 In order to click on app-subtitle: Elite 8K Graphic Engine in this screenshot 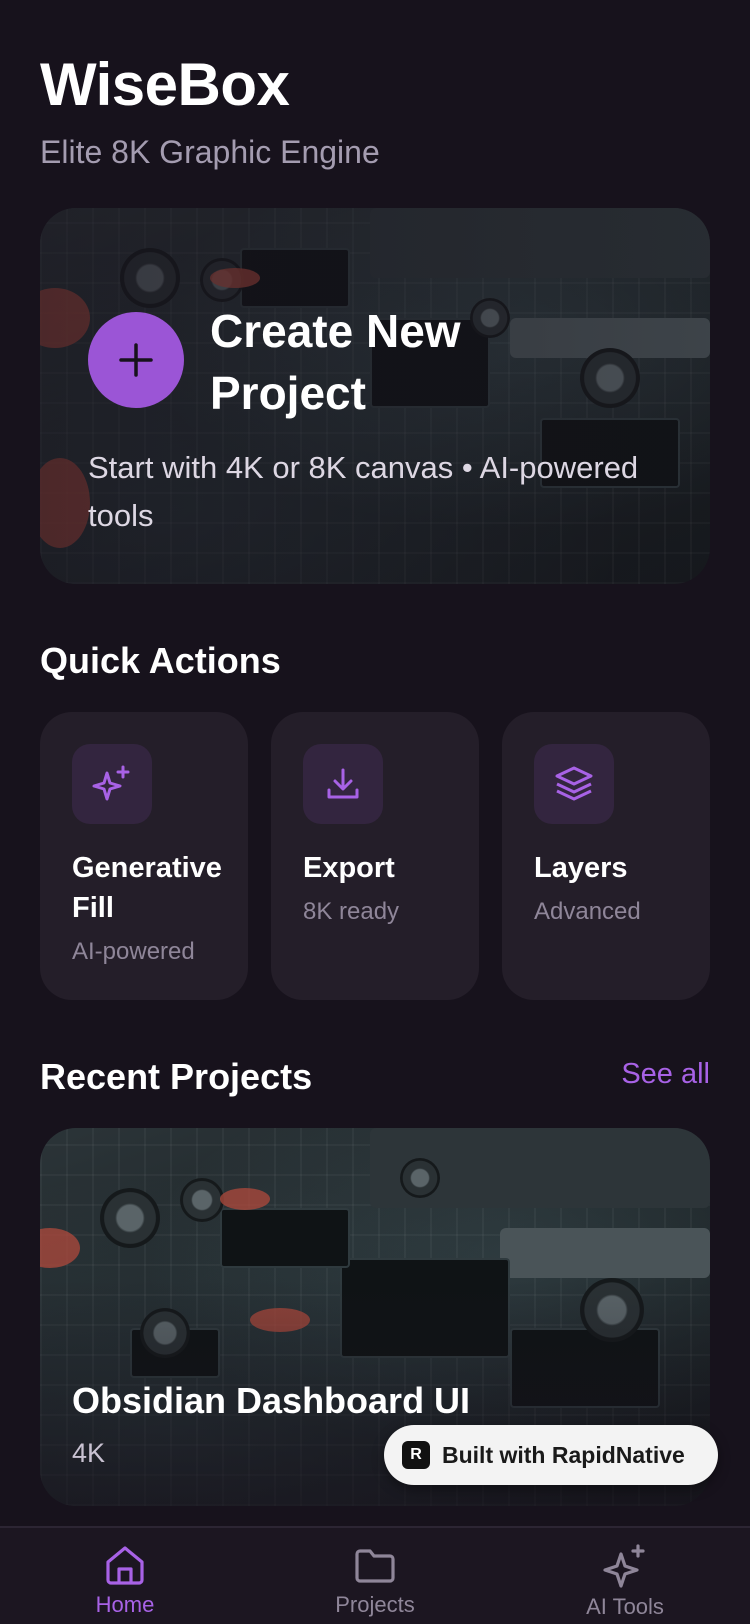, I will do `click(210, 152)`.